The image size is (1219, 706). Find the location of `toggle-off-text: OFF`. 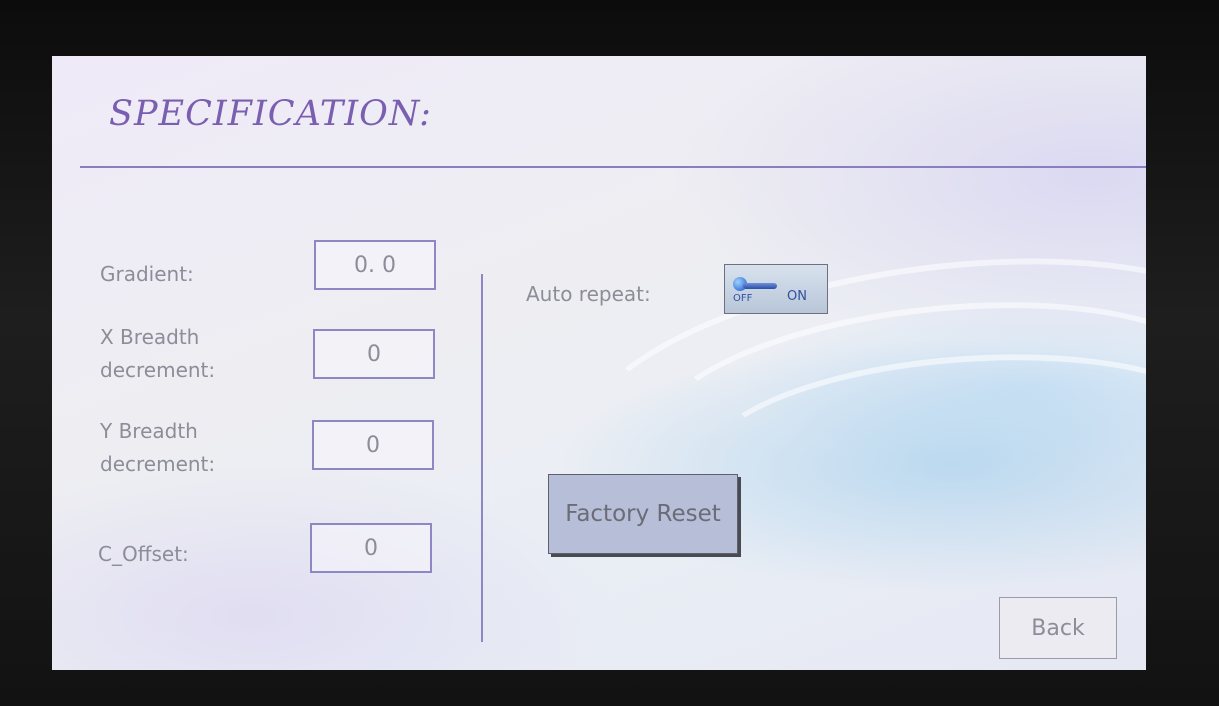

toggle-off-text: OFF is located at coordinates (743, 298).